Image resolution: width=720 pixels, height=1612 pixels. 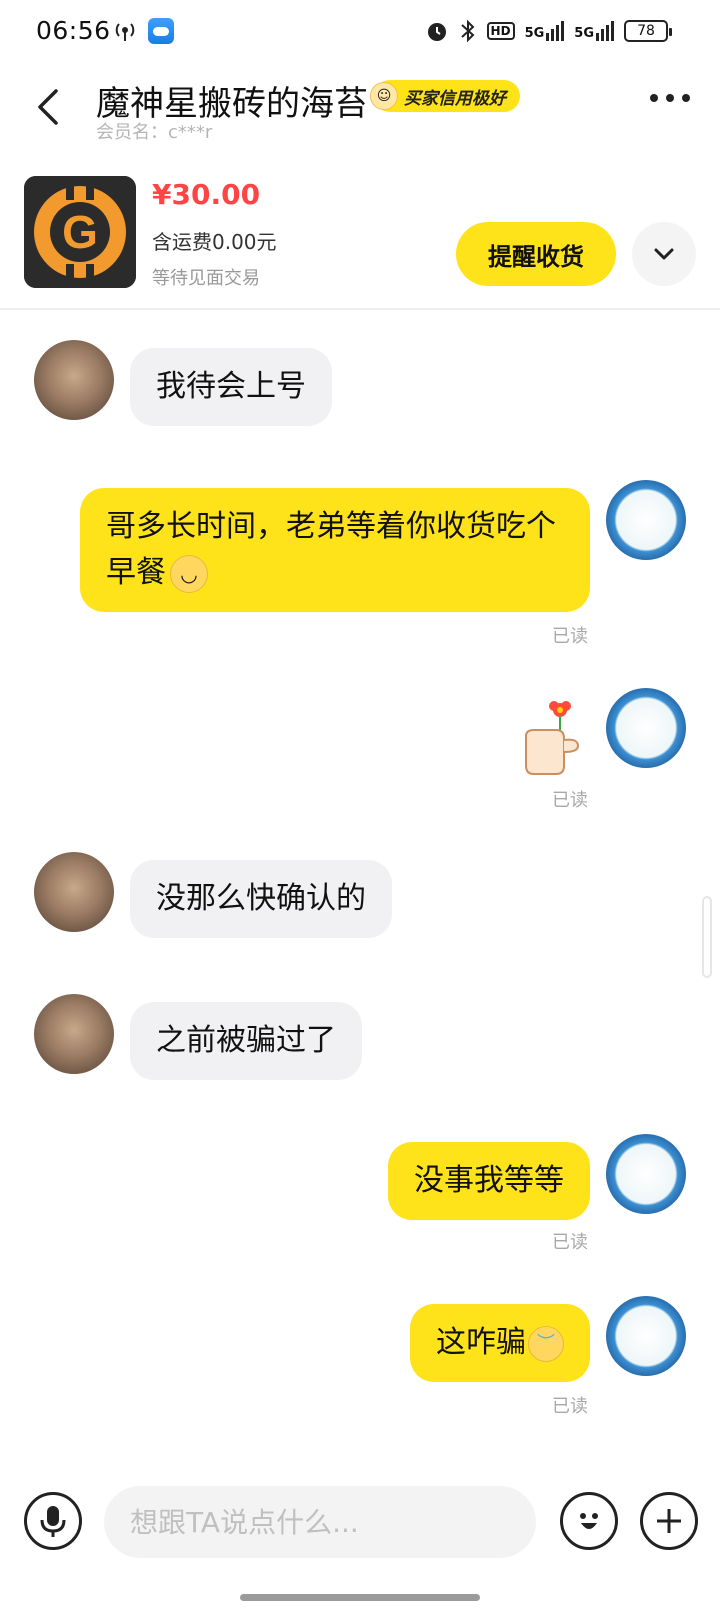 I want to click on product-image: G, so click(x=80, y=232).